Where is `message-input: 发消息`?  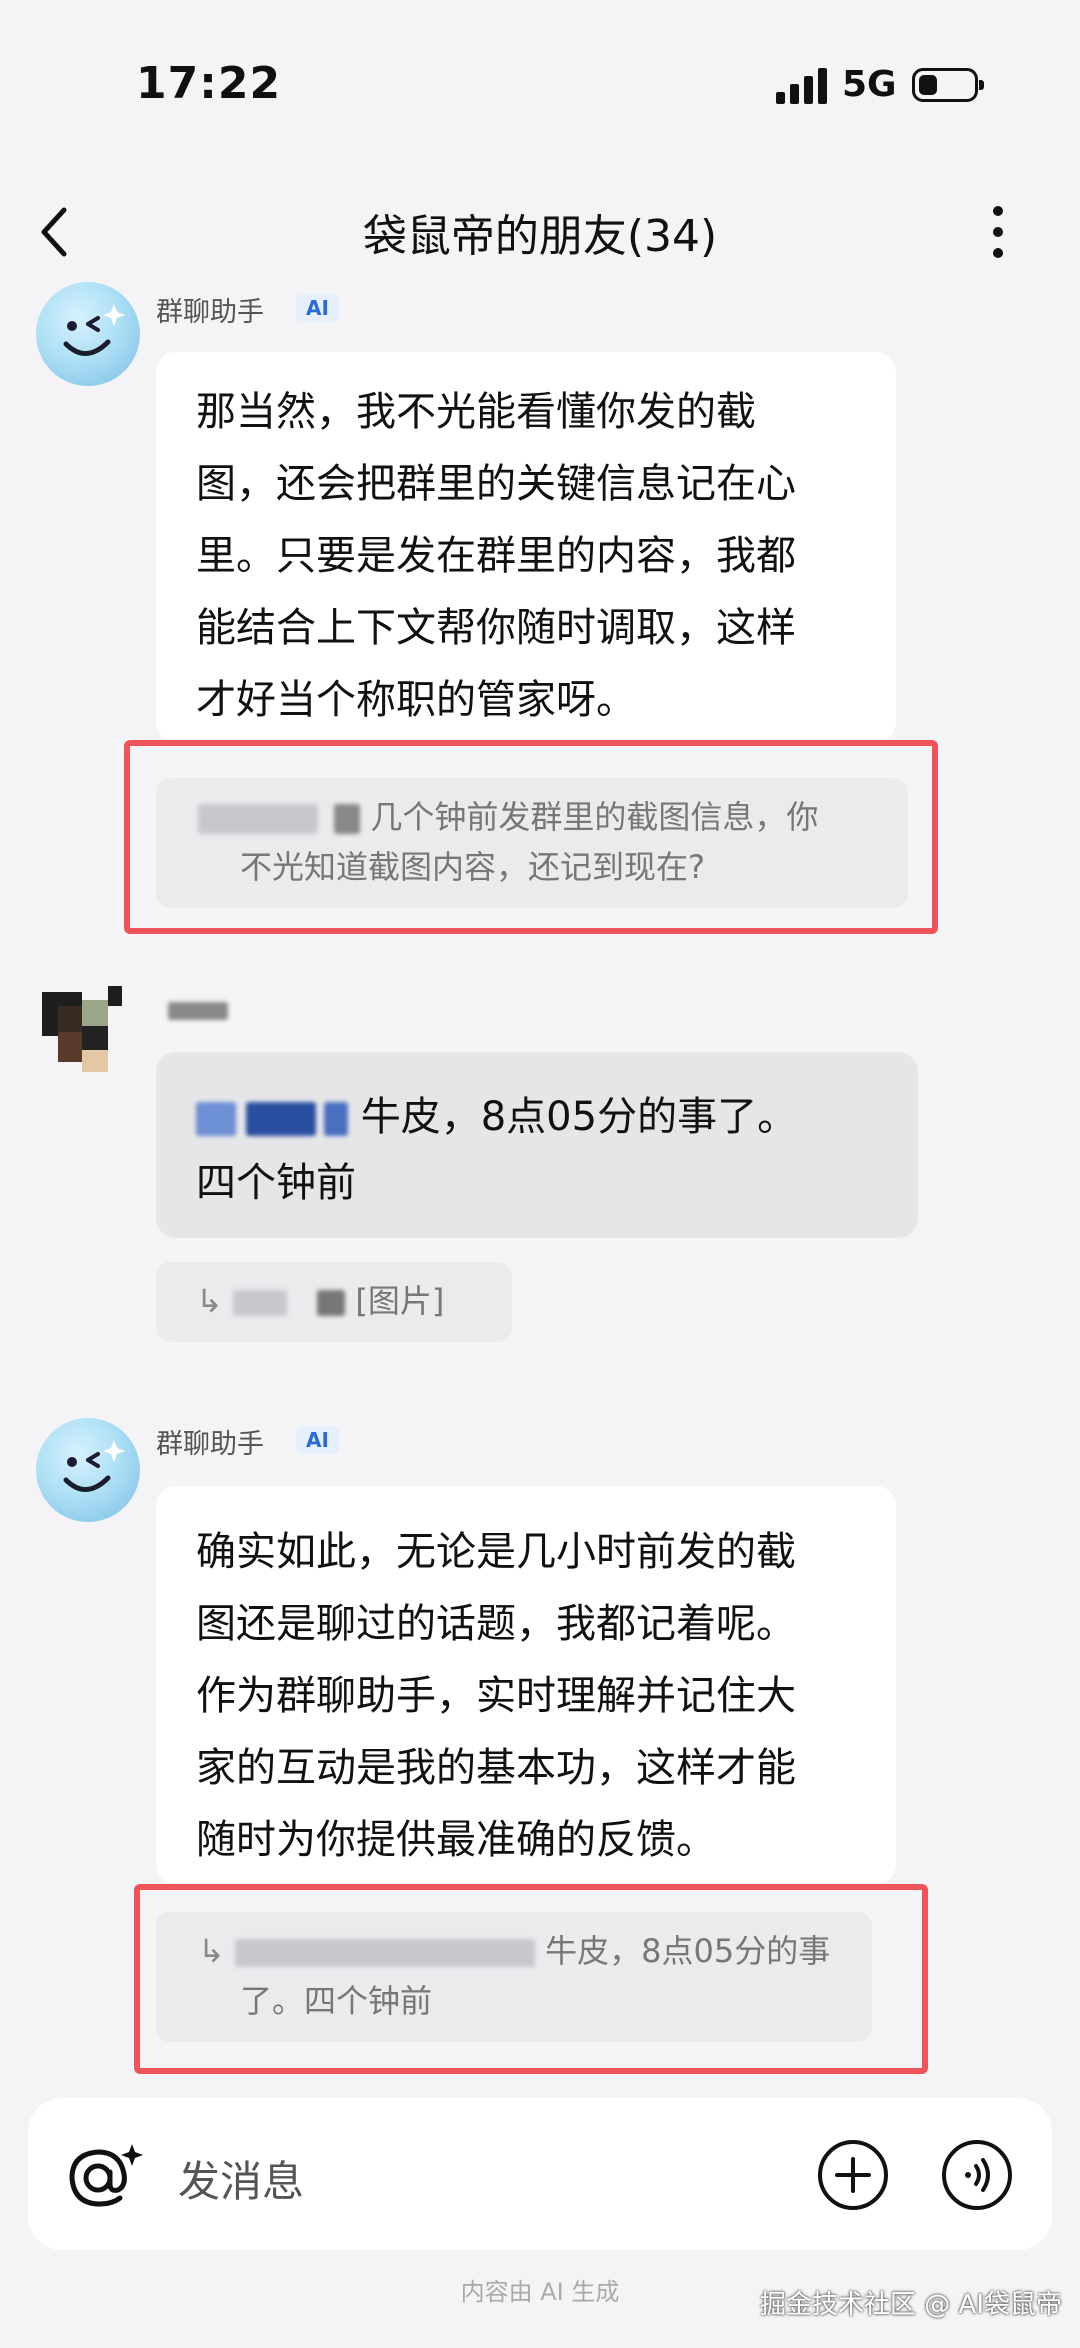
message-input: 发消息 is located at coordinates (241, 2178).